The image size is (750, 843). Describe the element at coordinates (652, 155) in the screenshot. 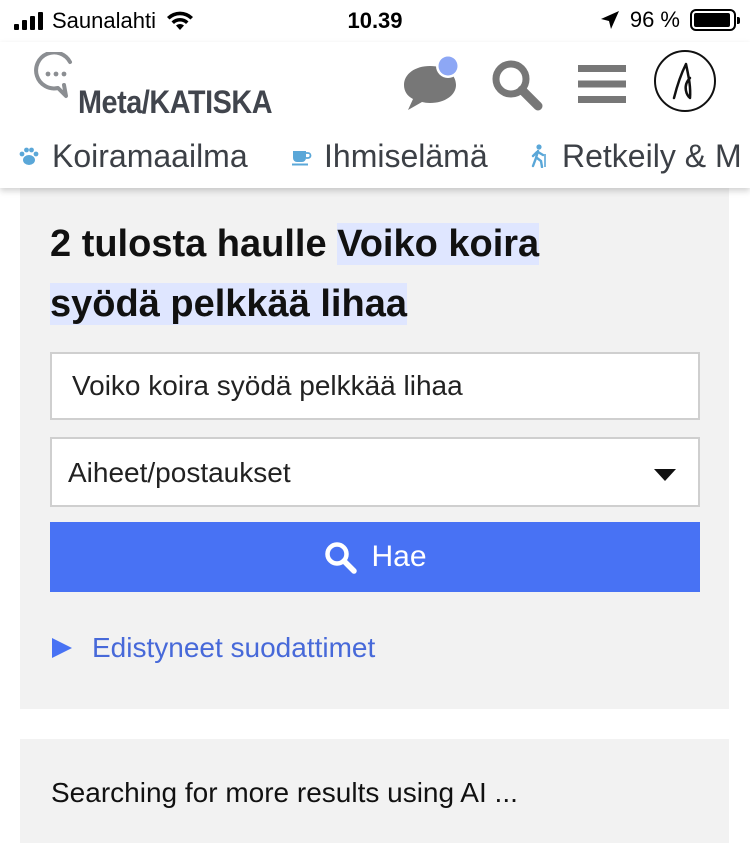

I see `category-label: Retkeily & M` at that location.